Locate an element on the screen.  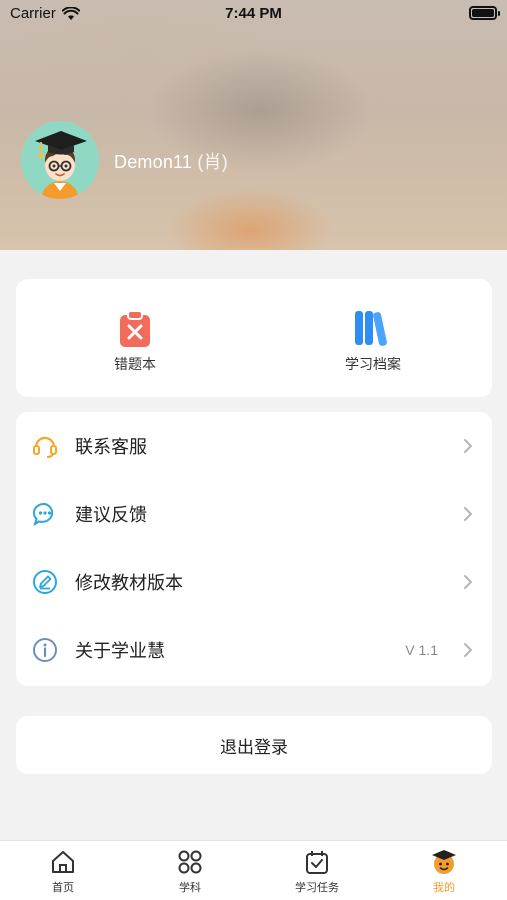
tab-tasks: 学习任务 is located at coordinates (317, 870).